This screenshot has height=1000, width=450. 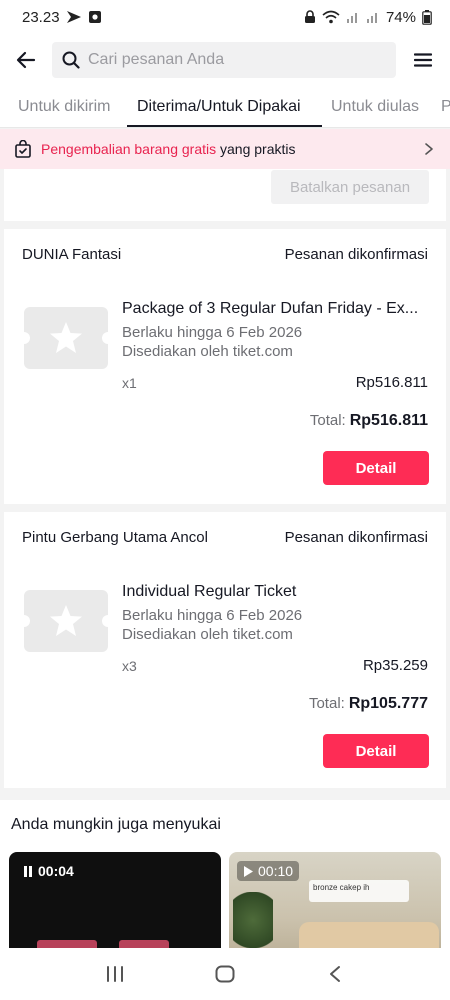 I want to click on video-thumbnail: 00:10 bronze cakep ih, so click(x=335, y=900).